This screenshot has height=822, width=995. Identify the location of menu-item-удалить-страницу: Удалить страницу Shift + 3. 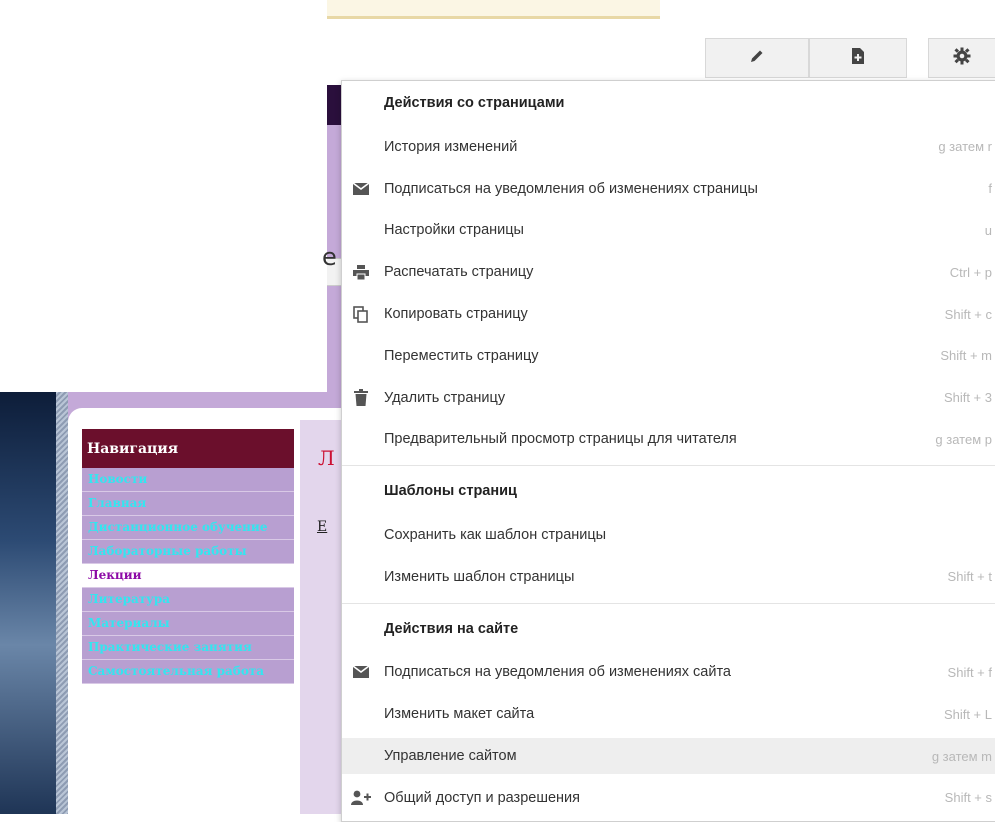
(668, 398).